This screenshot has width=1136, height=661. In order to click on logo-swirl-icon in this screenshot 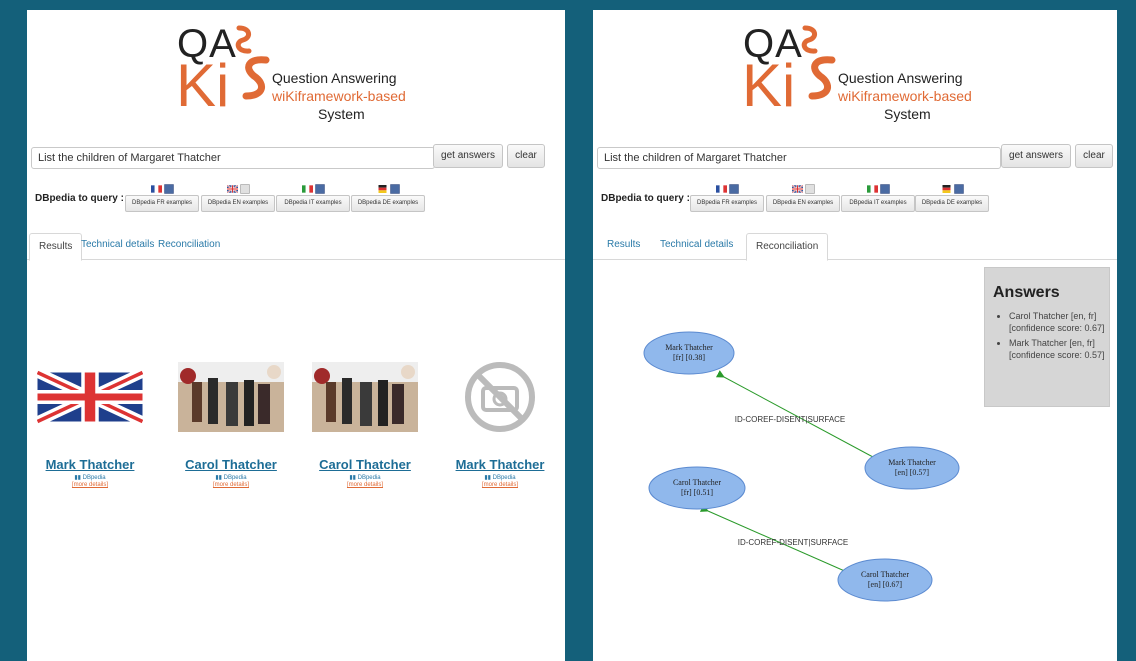, I will do `click(809, 39)`.